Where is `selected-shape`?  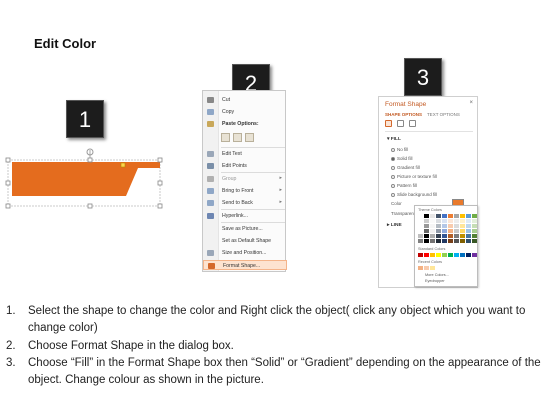 selected-shape is located at coordinates (89, 179).